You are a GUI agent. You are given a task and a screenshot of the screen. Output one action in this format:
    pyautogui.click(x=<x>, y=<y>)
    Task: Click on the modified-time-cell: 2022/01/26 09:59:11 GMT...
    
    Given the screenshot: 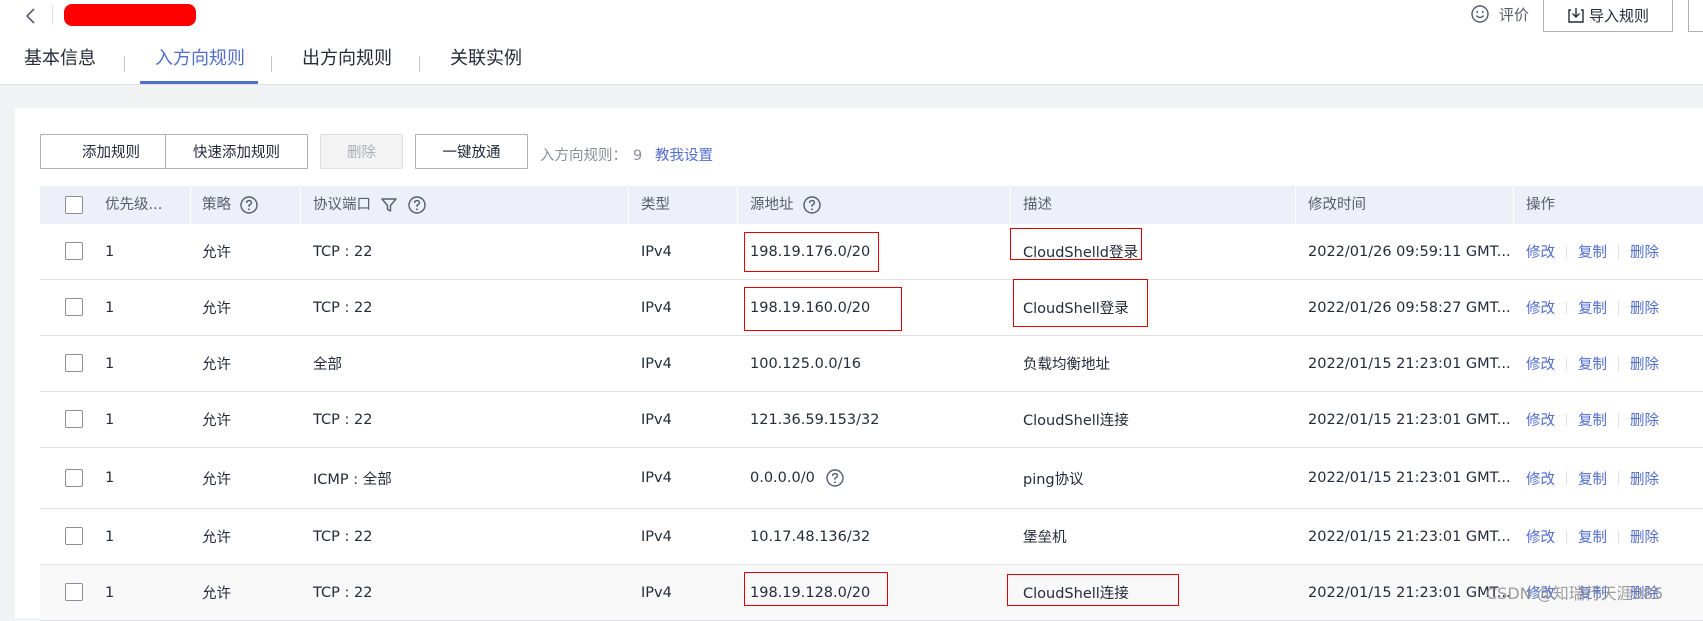 What is the action you would take?
    pyautogui.click(x=1409, y=251)
    